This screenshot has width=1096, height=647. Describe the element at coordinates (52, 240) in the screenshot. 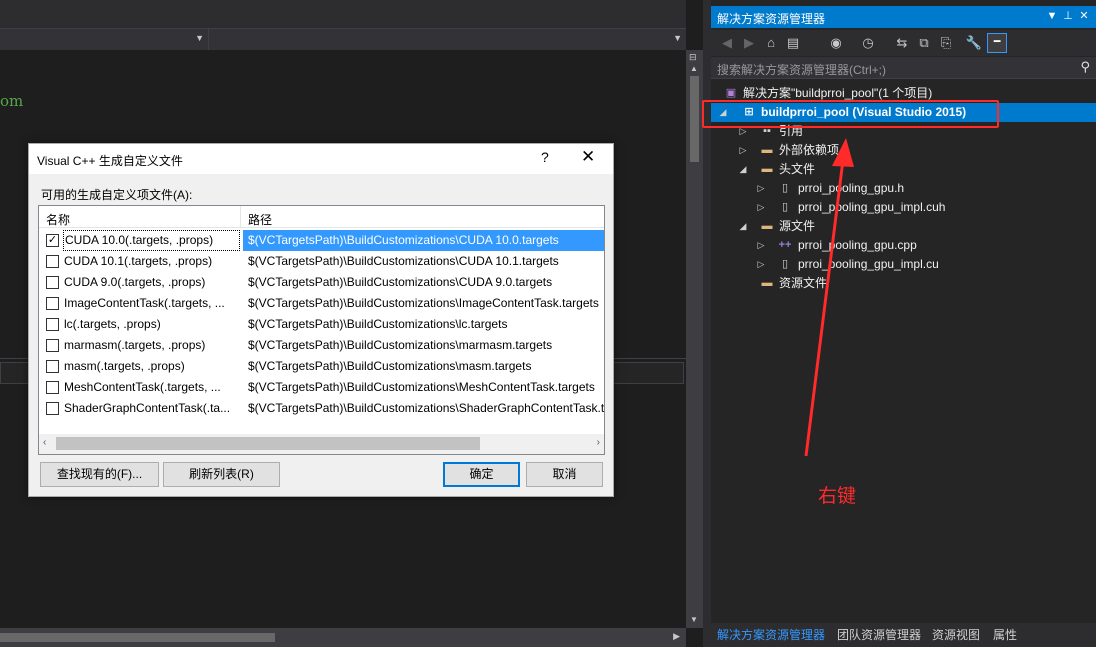

I see `checkbox: ✓` at that location.